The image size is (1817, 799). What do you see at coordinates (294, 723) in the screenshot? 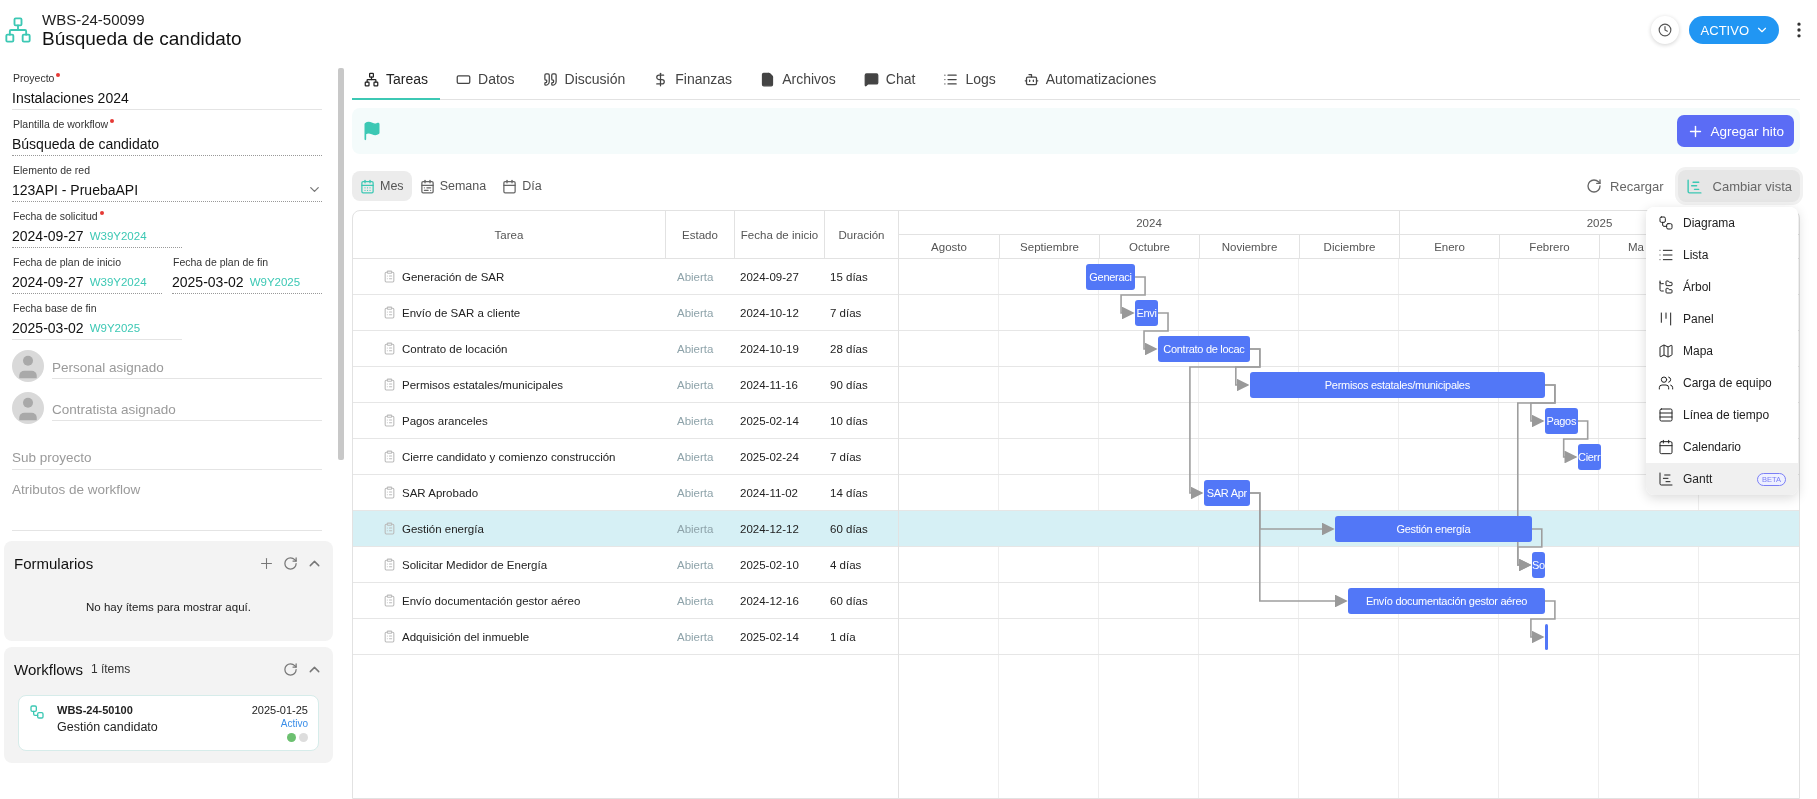
I see `workflow-status: Activo` at bounding box center [294, 723].